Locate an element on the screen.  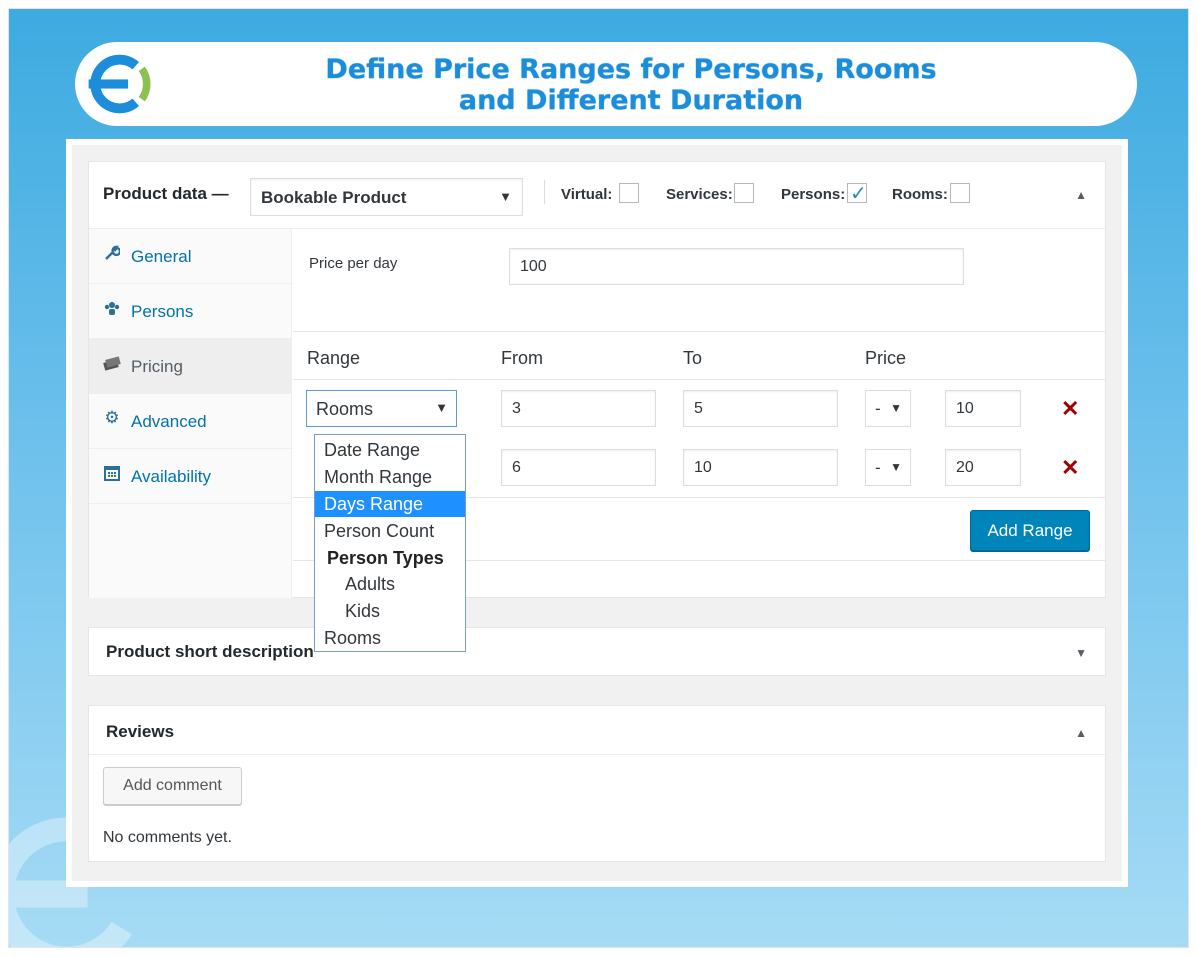
dropdown-option: Date Range is located at coordinates (390, 450).